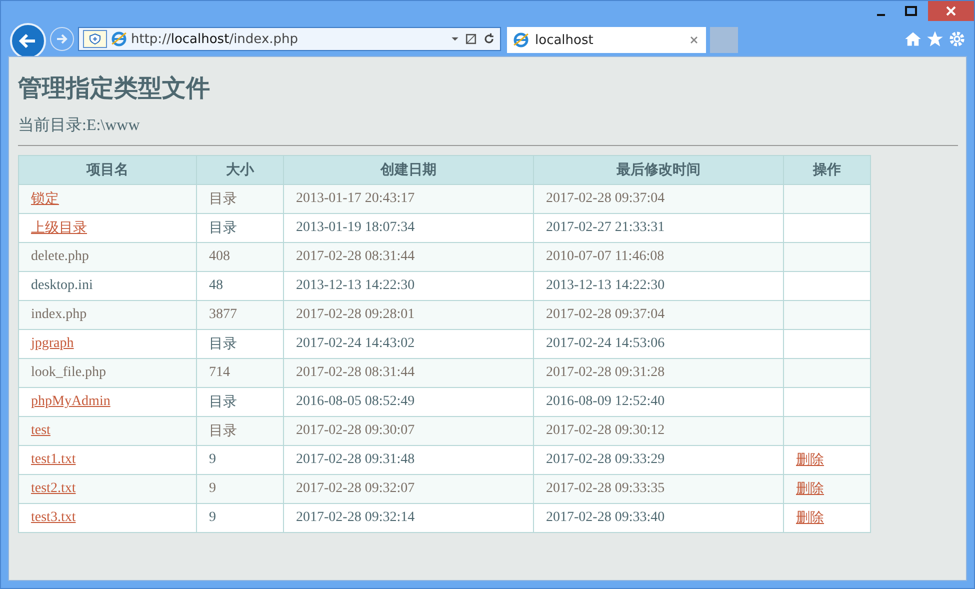  What do you see at coordinates (957, 39) in the screenshot?
I see `settings-icon` at bounding box center [957, 39].